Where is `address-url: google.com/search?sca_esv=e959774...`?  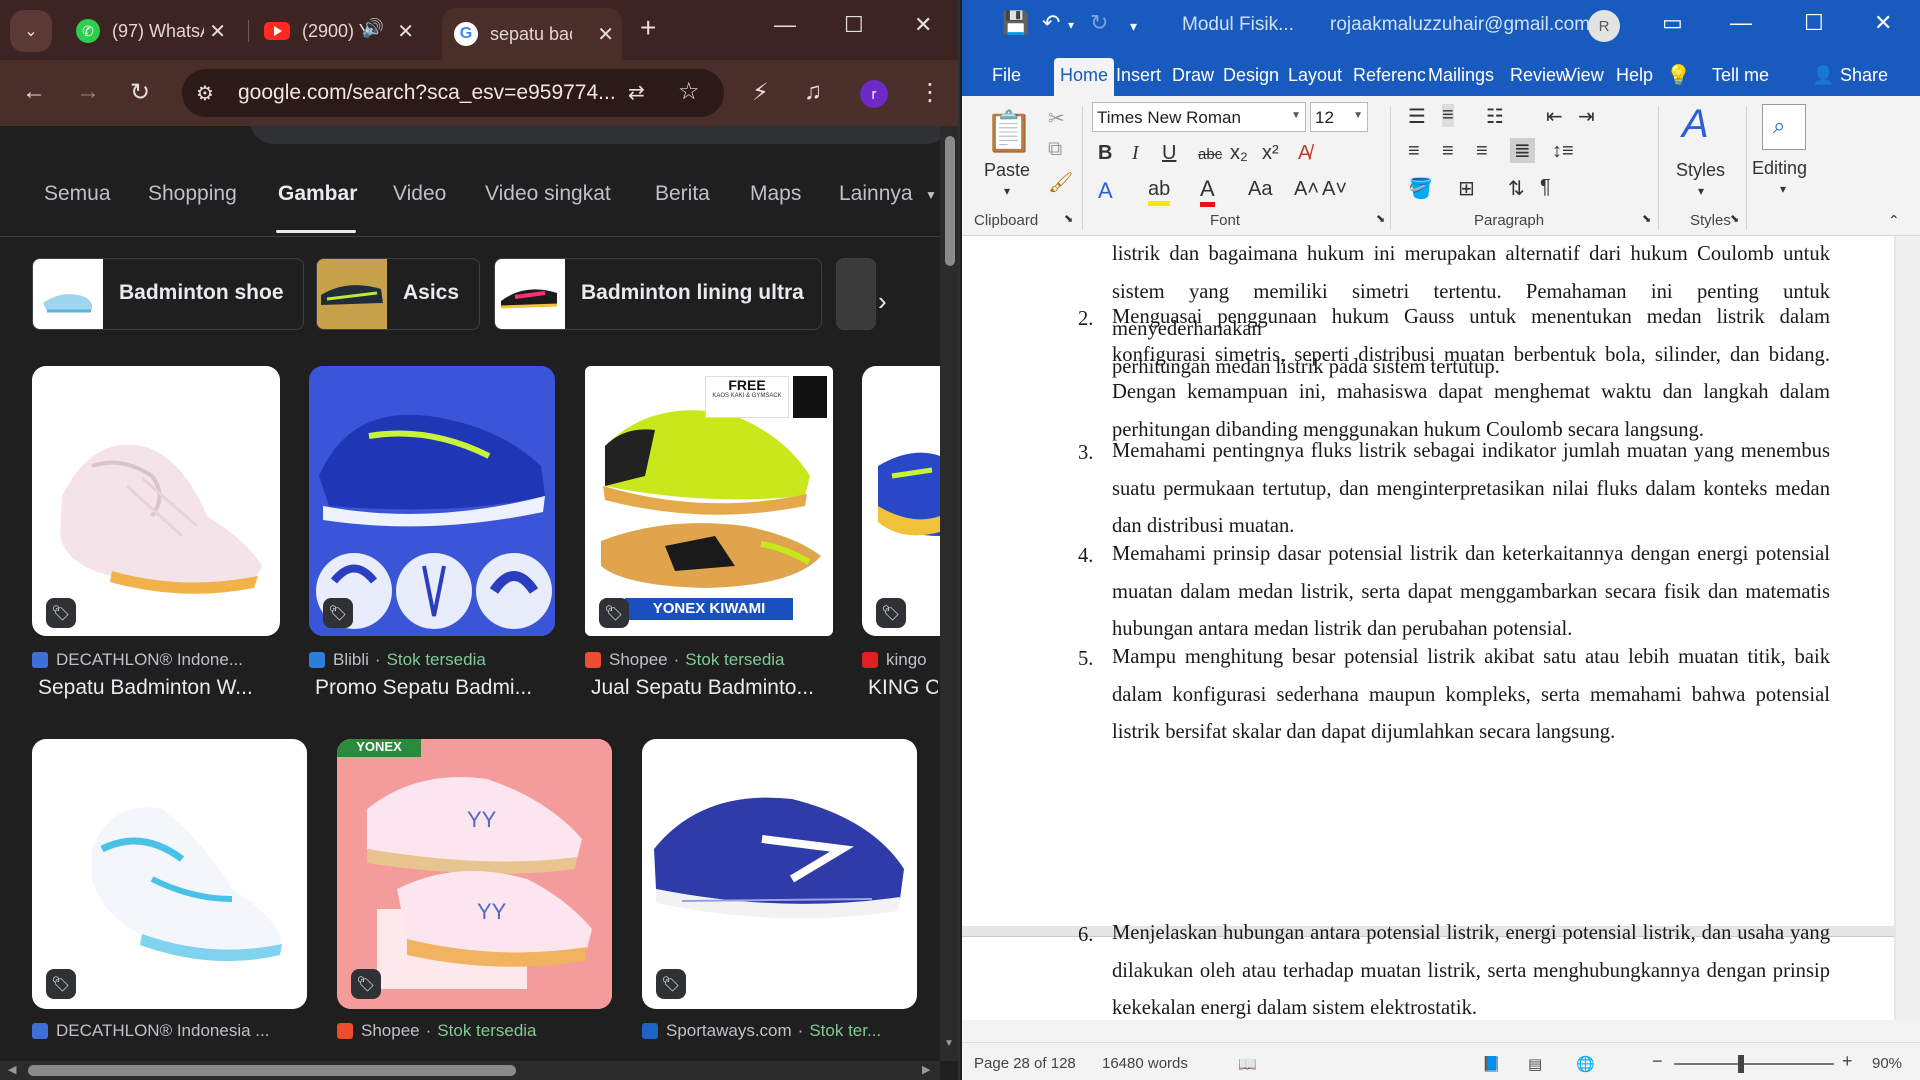
address-url: google.com/search?sca_esv=e959774... is located at coordinates (427, 93).